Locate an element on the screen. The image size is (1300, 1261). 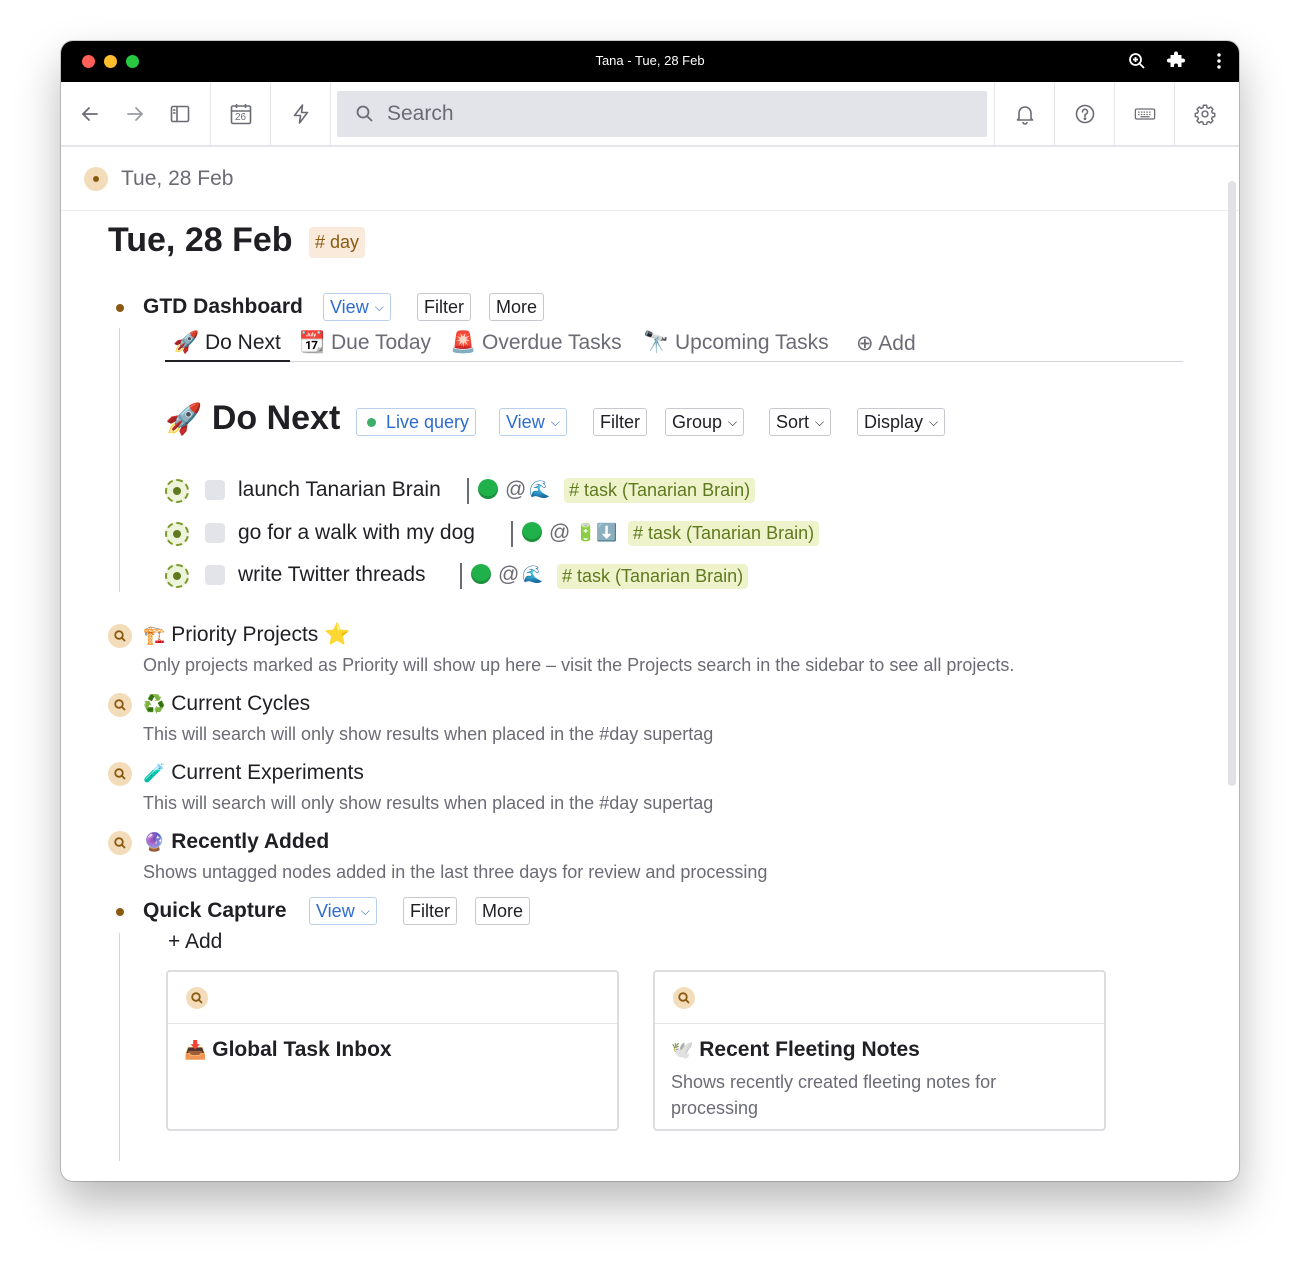
priority-projects-title: 🏗️ Priority Projects ⭐ is located at coordinates (246, 635).